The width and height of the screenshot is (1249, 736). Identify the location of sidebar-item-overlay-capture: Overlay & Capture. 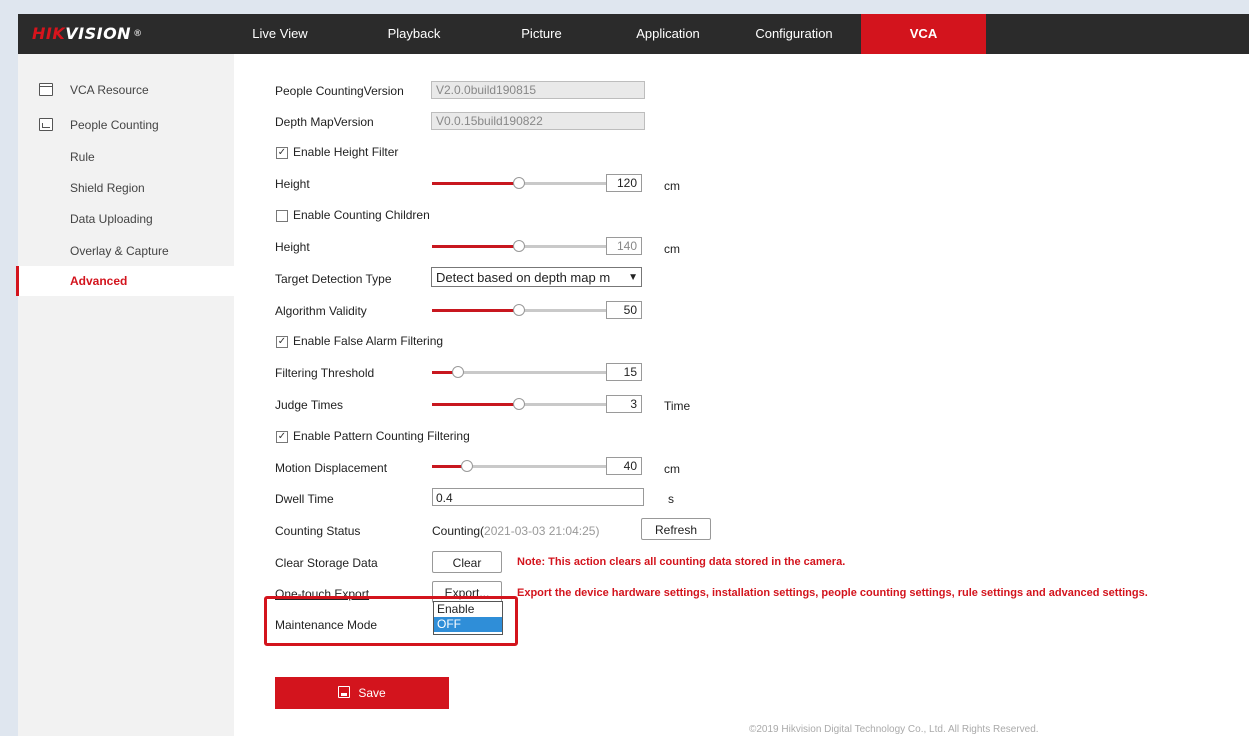
(126, 251).